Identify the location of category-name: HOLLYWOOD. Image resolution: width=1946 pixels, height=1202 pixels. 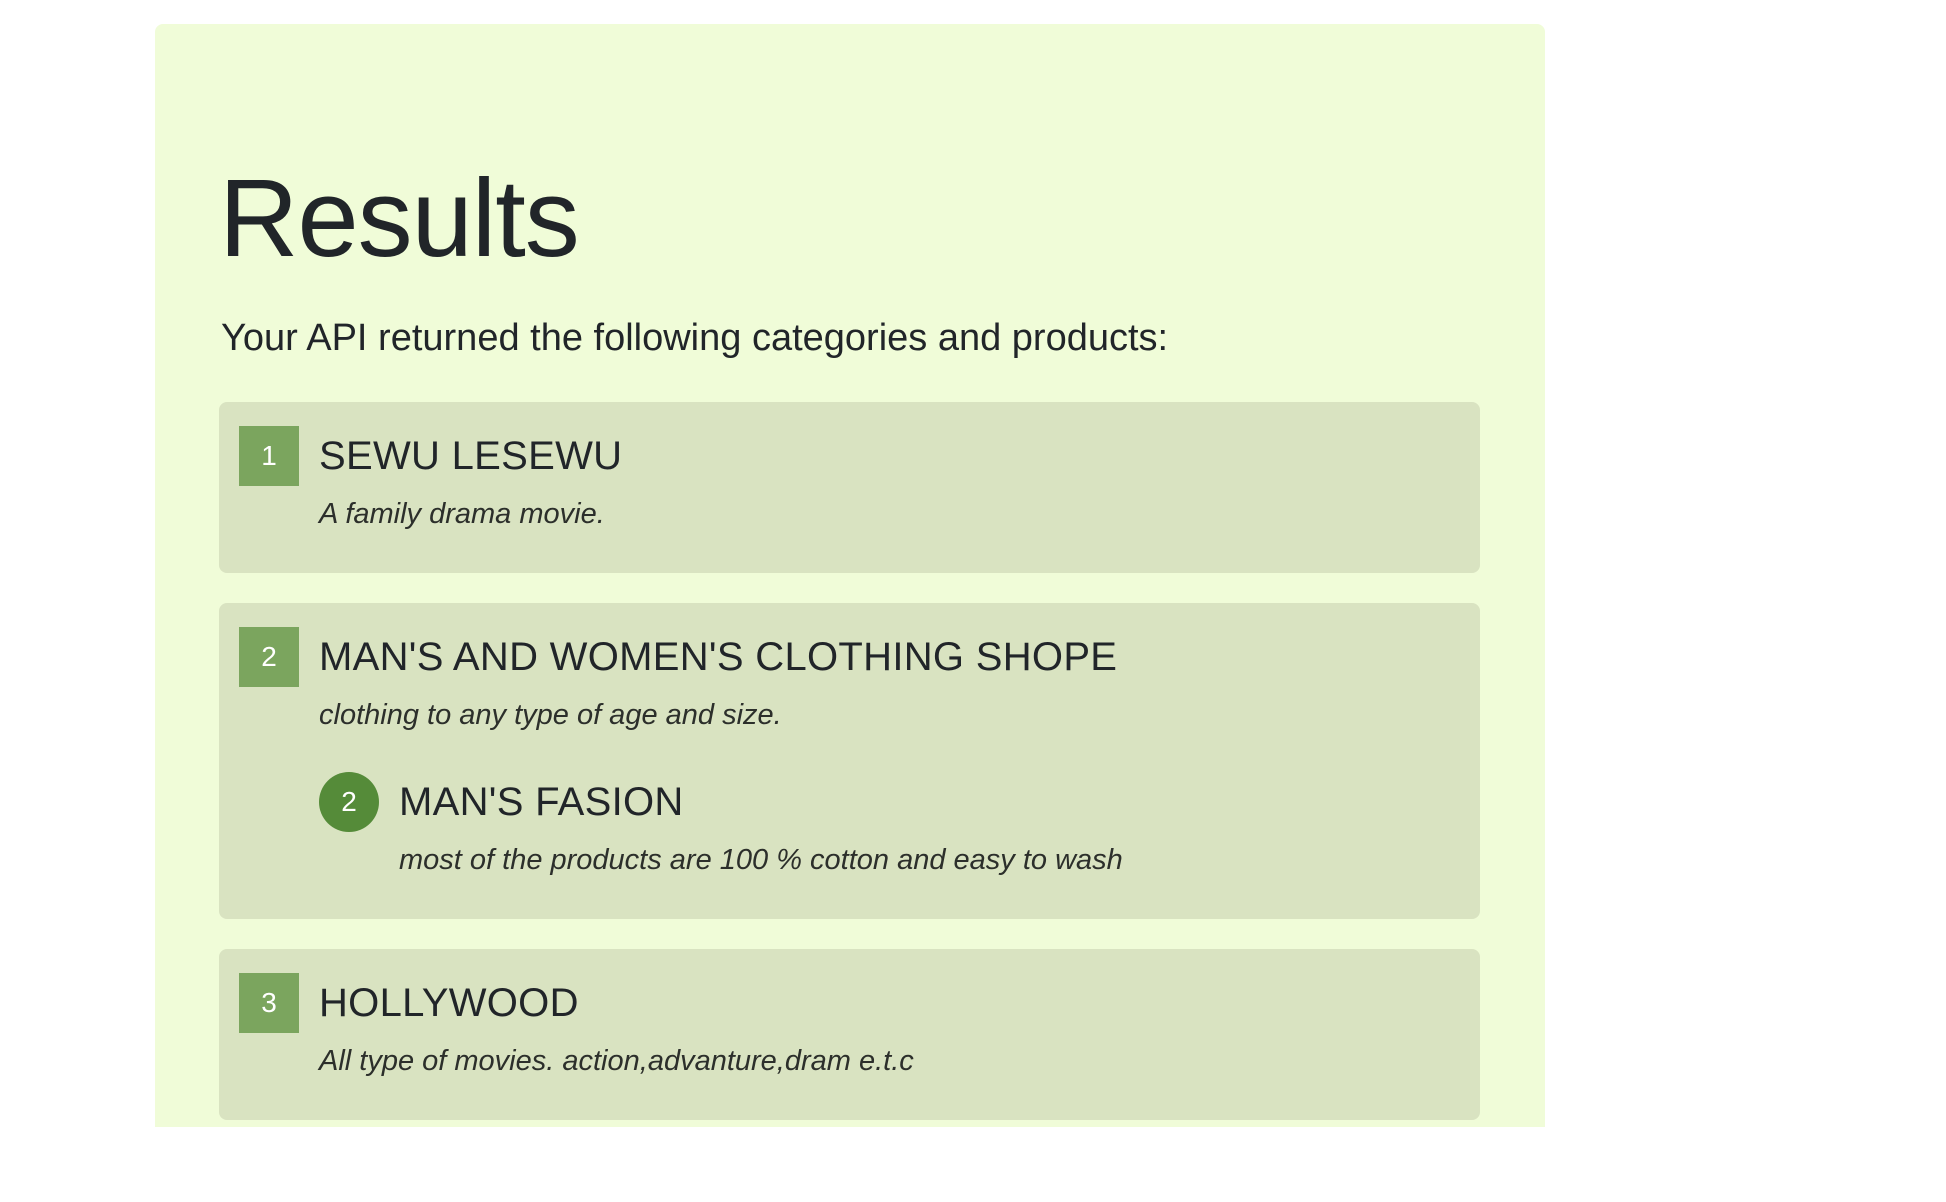
(449, 1002).